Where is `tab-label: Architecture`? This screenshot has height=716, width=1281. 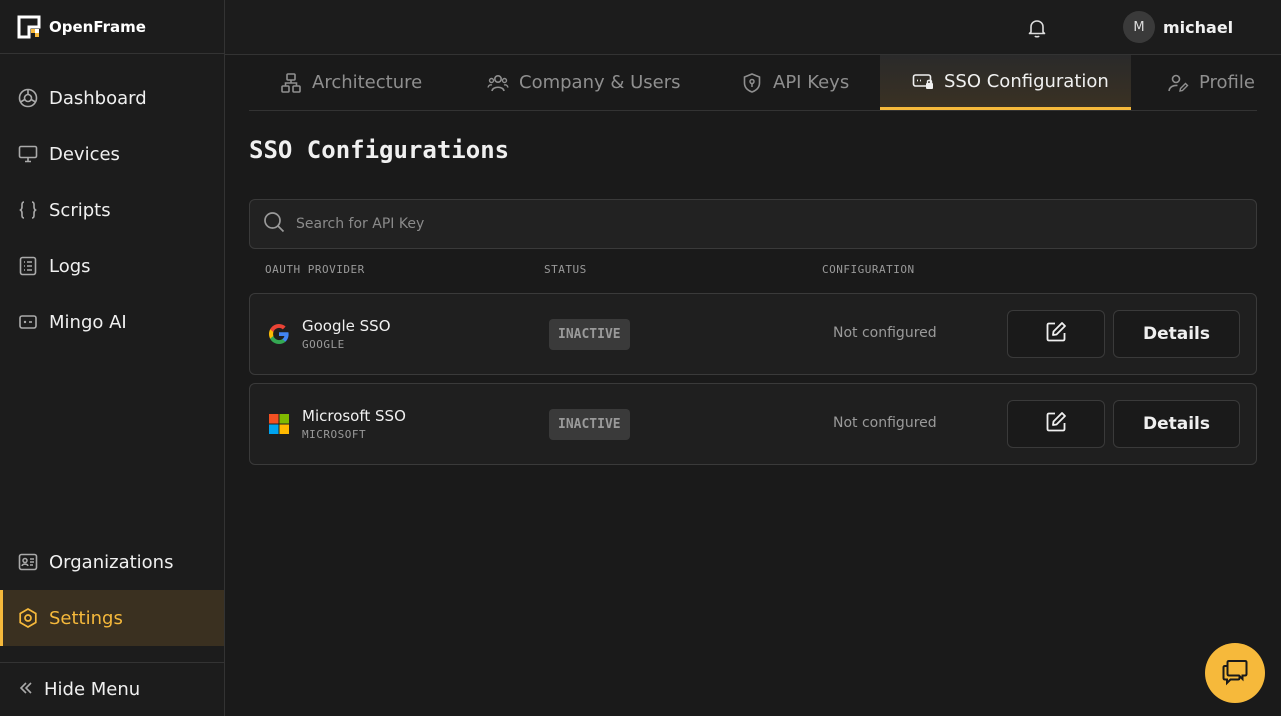 tab-label: Architecture is located at coordinates (367, 82).